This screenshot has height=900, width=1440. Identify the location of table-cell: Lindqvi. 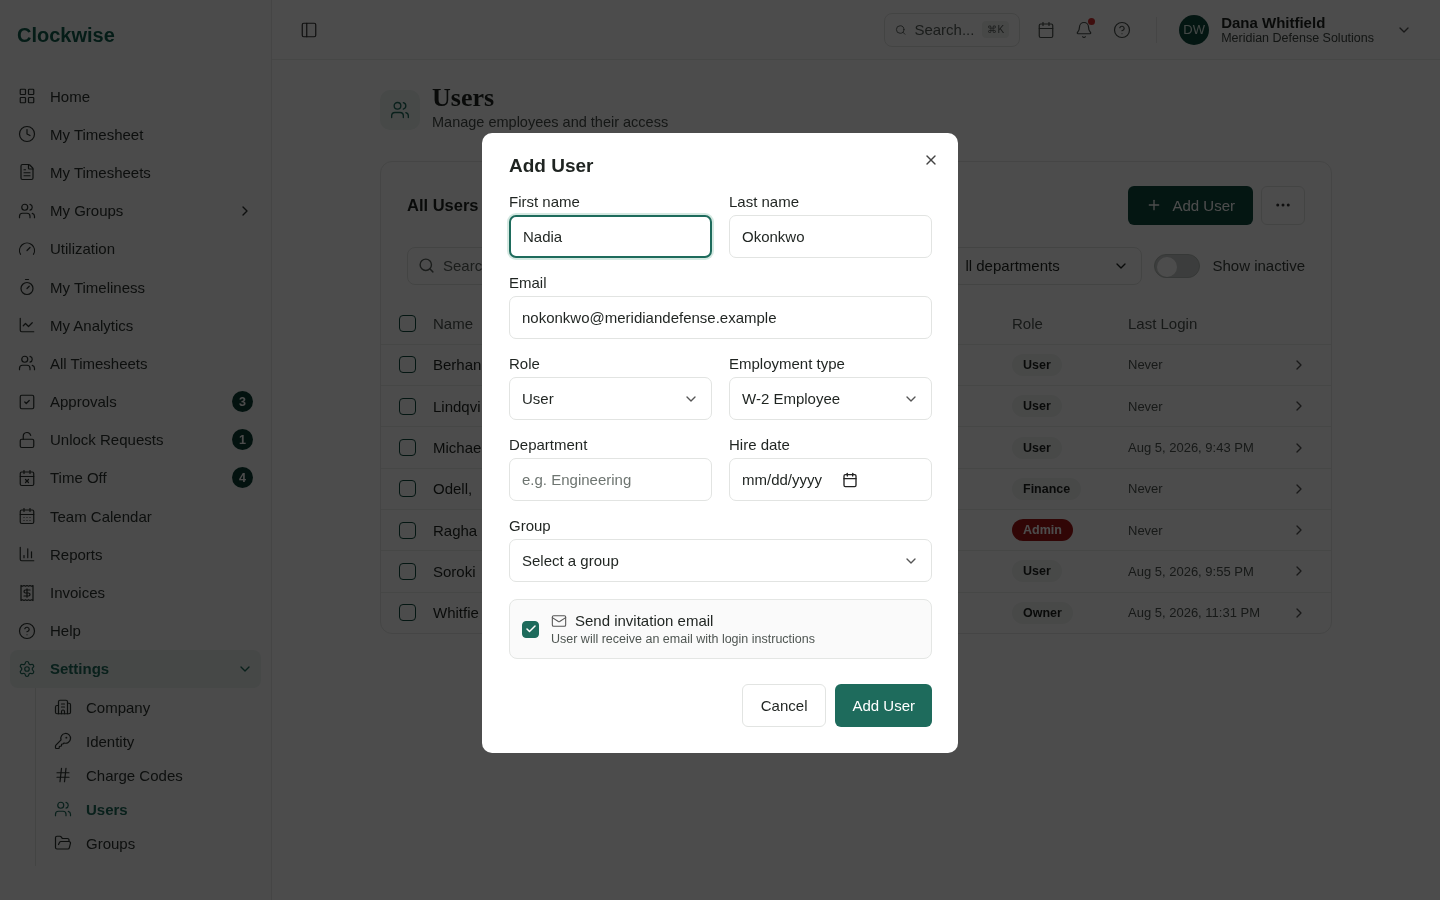
(457, 406).